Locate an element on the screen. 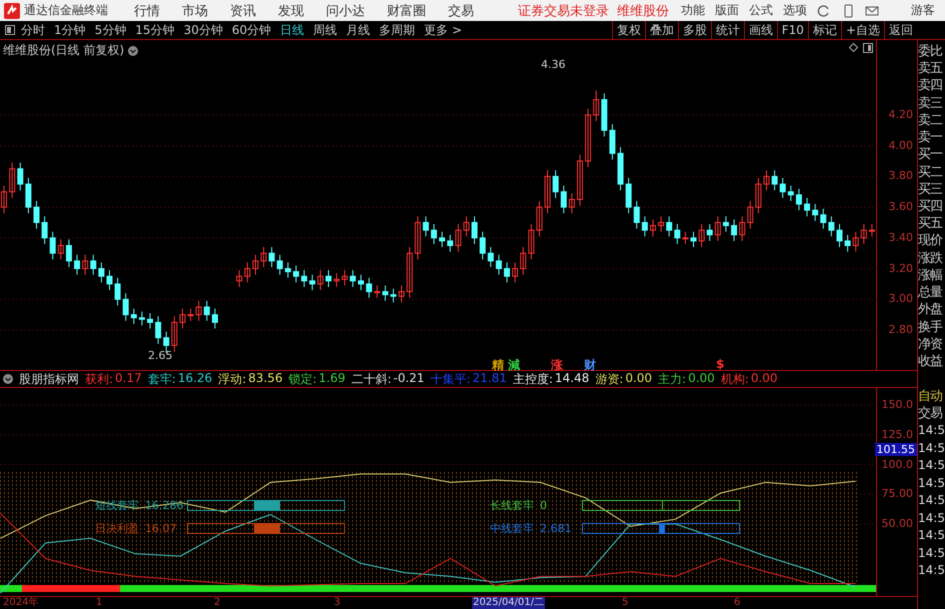 This screenshot has width=945, height=609. mail-icon is located at coordinates (872, 11).